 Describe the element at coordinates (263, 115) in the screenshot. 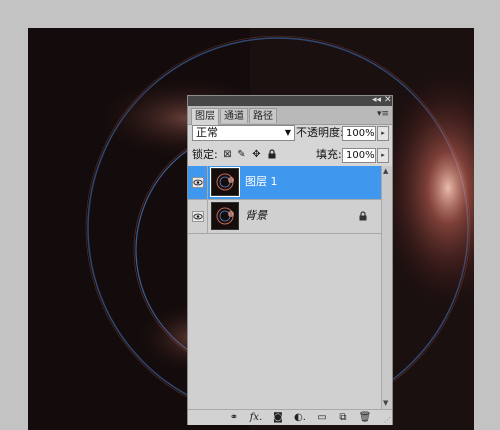

I see `tab-paths: 路径` at that location.